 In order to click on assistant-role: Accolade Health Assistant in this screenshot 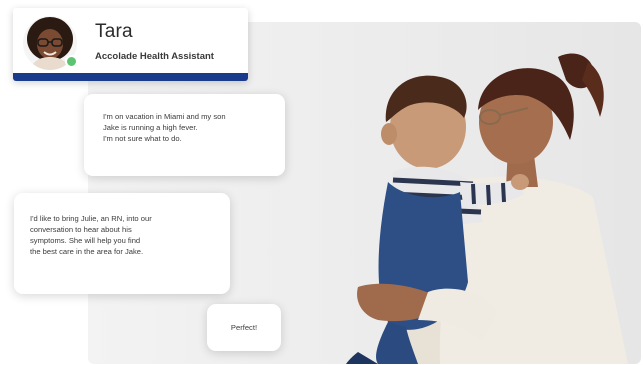, I will do `click(154, 56)`.